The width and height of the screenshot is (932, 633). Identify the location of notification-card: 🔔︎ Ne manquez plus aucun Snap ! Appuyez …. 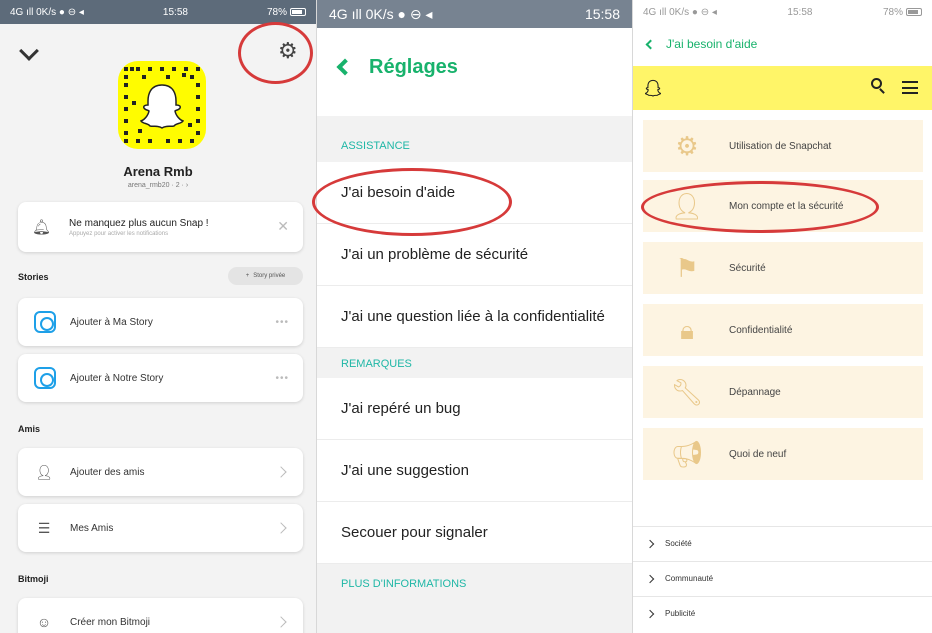
(160, 227).